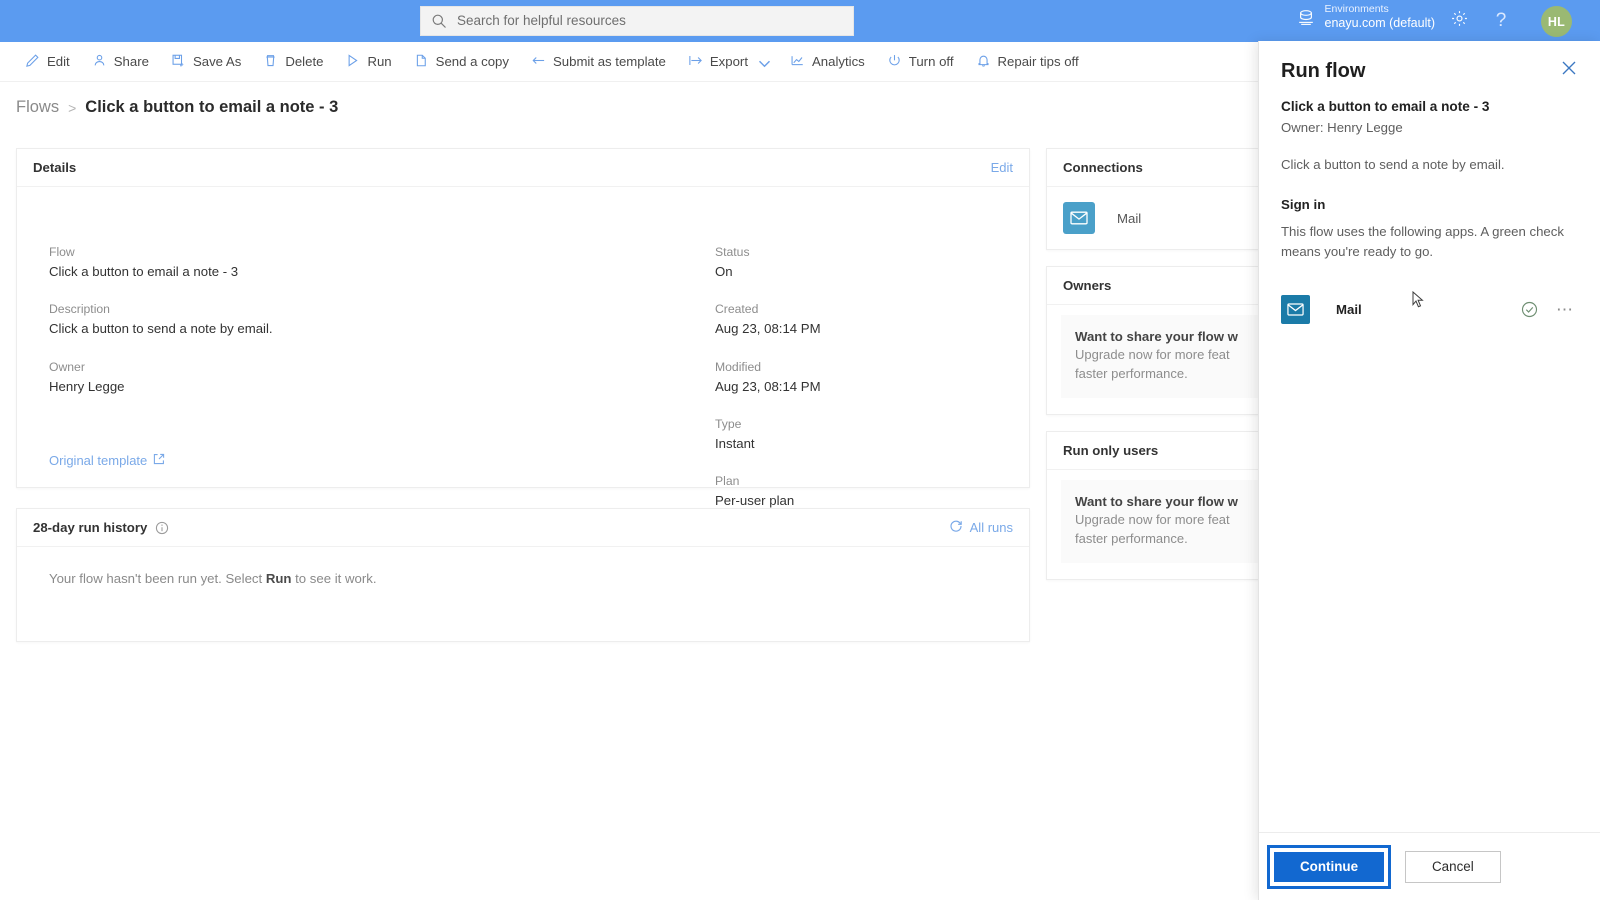 Image resolution: width=1600 pixels, height=900 pixels. Describe the element at coordinates (1323, 71) in the screenshot. I see `run-flow-panel-title: Run flow` at that location.